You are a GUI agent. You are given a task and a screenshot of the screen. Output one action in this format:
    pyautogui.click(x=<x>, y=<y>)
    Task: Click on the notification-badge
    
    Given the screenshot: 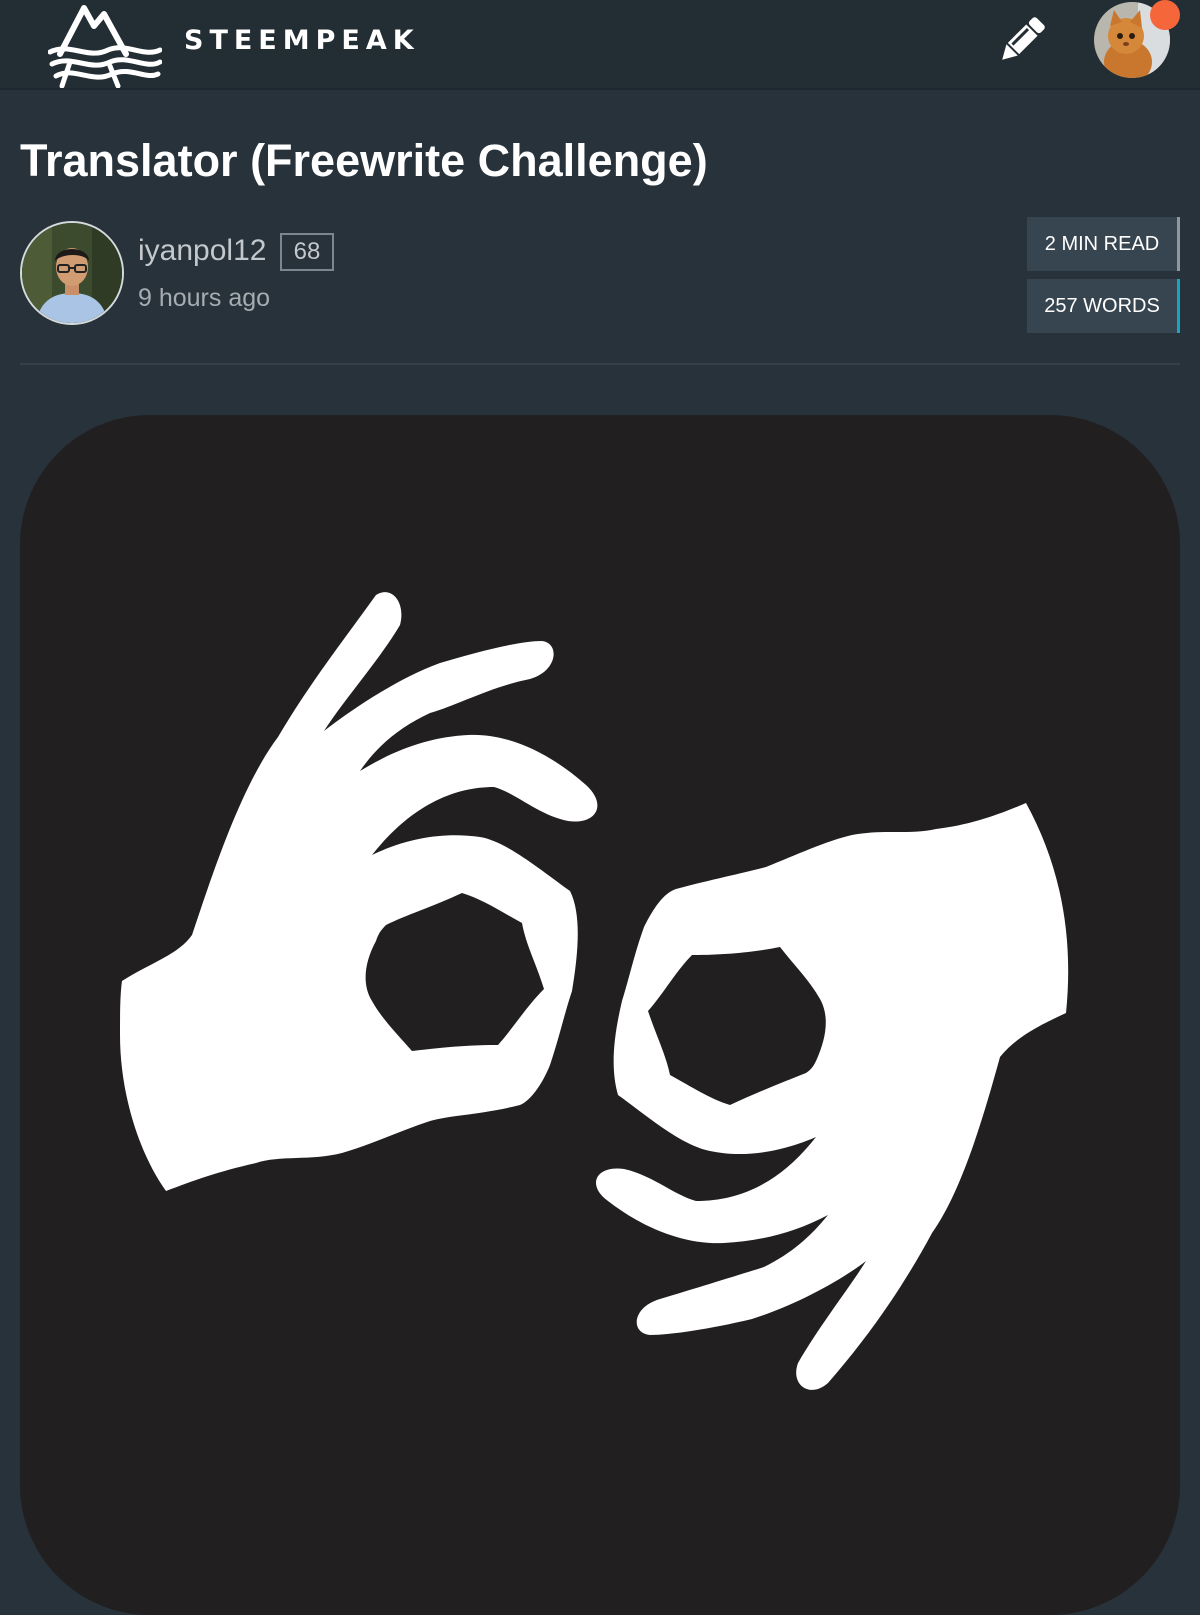 What is the action you would take?
    pyautogui.click(x=1165, y=15)
    